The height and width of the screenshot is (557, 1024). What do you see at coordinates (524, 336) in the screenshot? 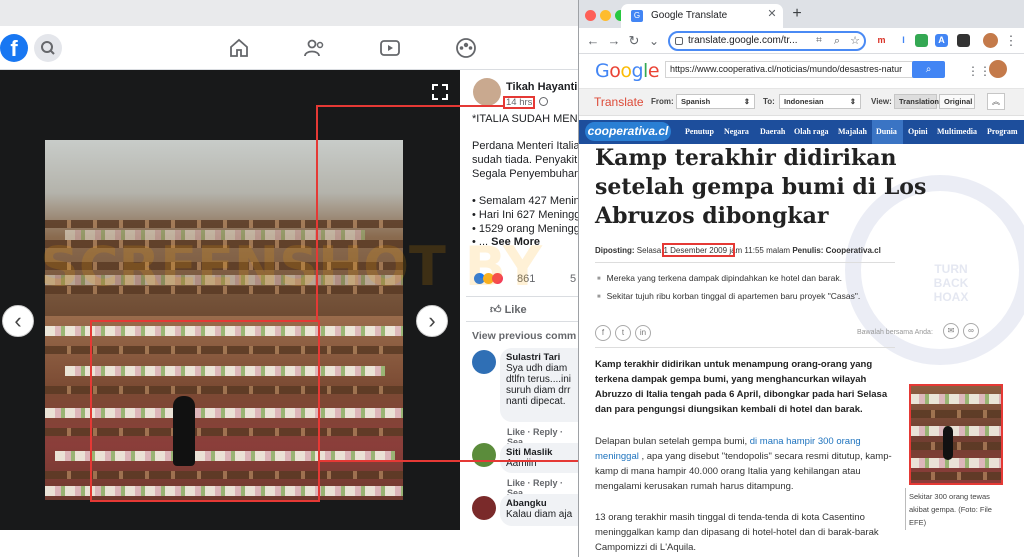
I see `view-previous-comments: View previous comm` at bounding box center [524, 336].